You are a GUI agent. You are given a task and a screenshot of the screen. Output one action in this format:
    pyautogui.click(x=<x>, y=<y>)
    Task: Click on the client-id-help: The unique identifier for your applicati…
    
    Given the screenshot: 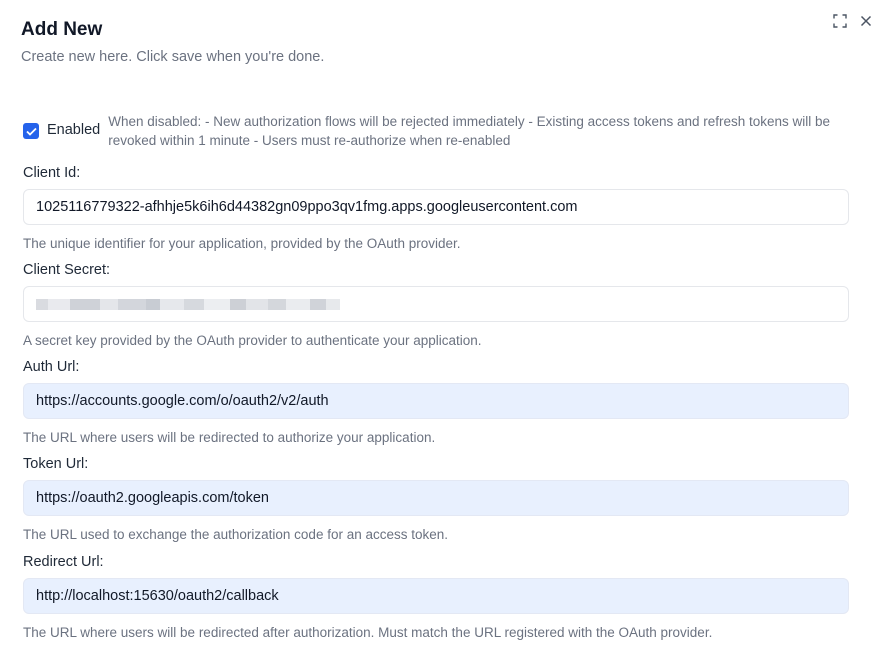 What is the action you would take?
    pyautogui.click(x=242, y=243)
    